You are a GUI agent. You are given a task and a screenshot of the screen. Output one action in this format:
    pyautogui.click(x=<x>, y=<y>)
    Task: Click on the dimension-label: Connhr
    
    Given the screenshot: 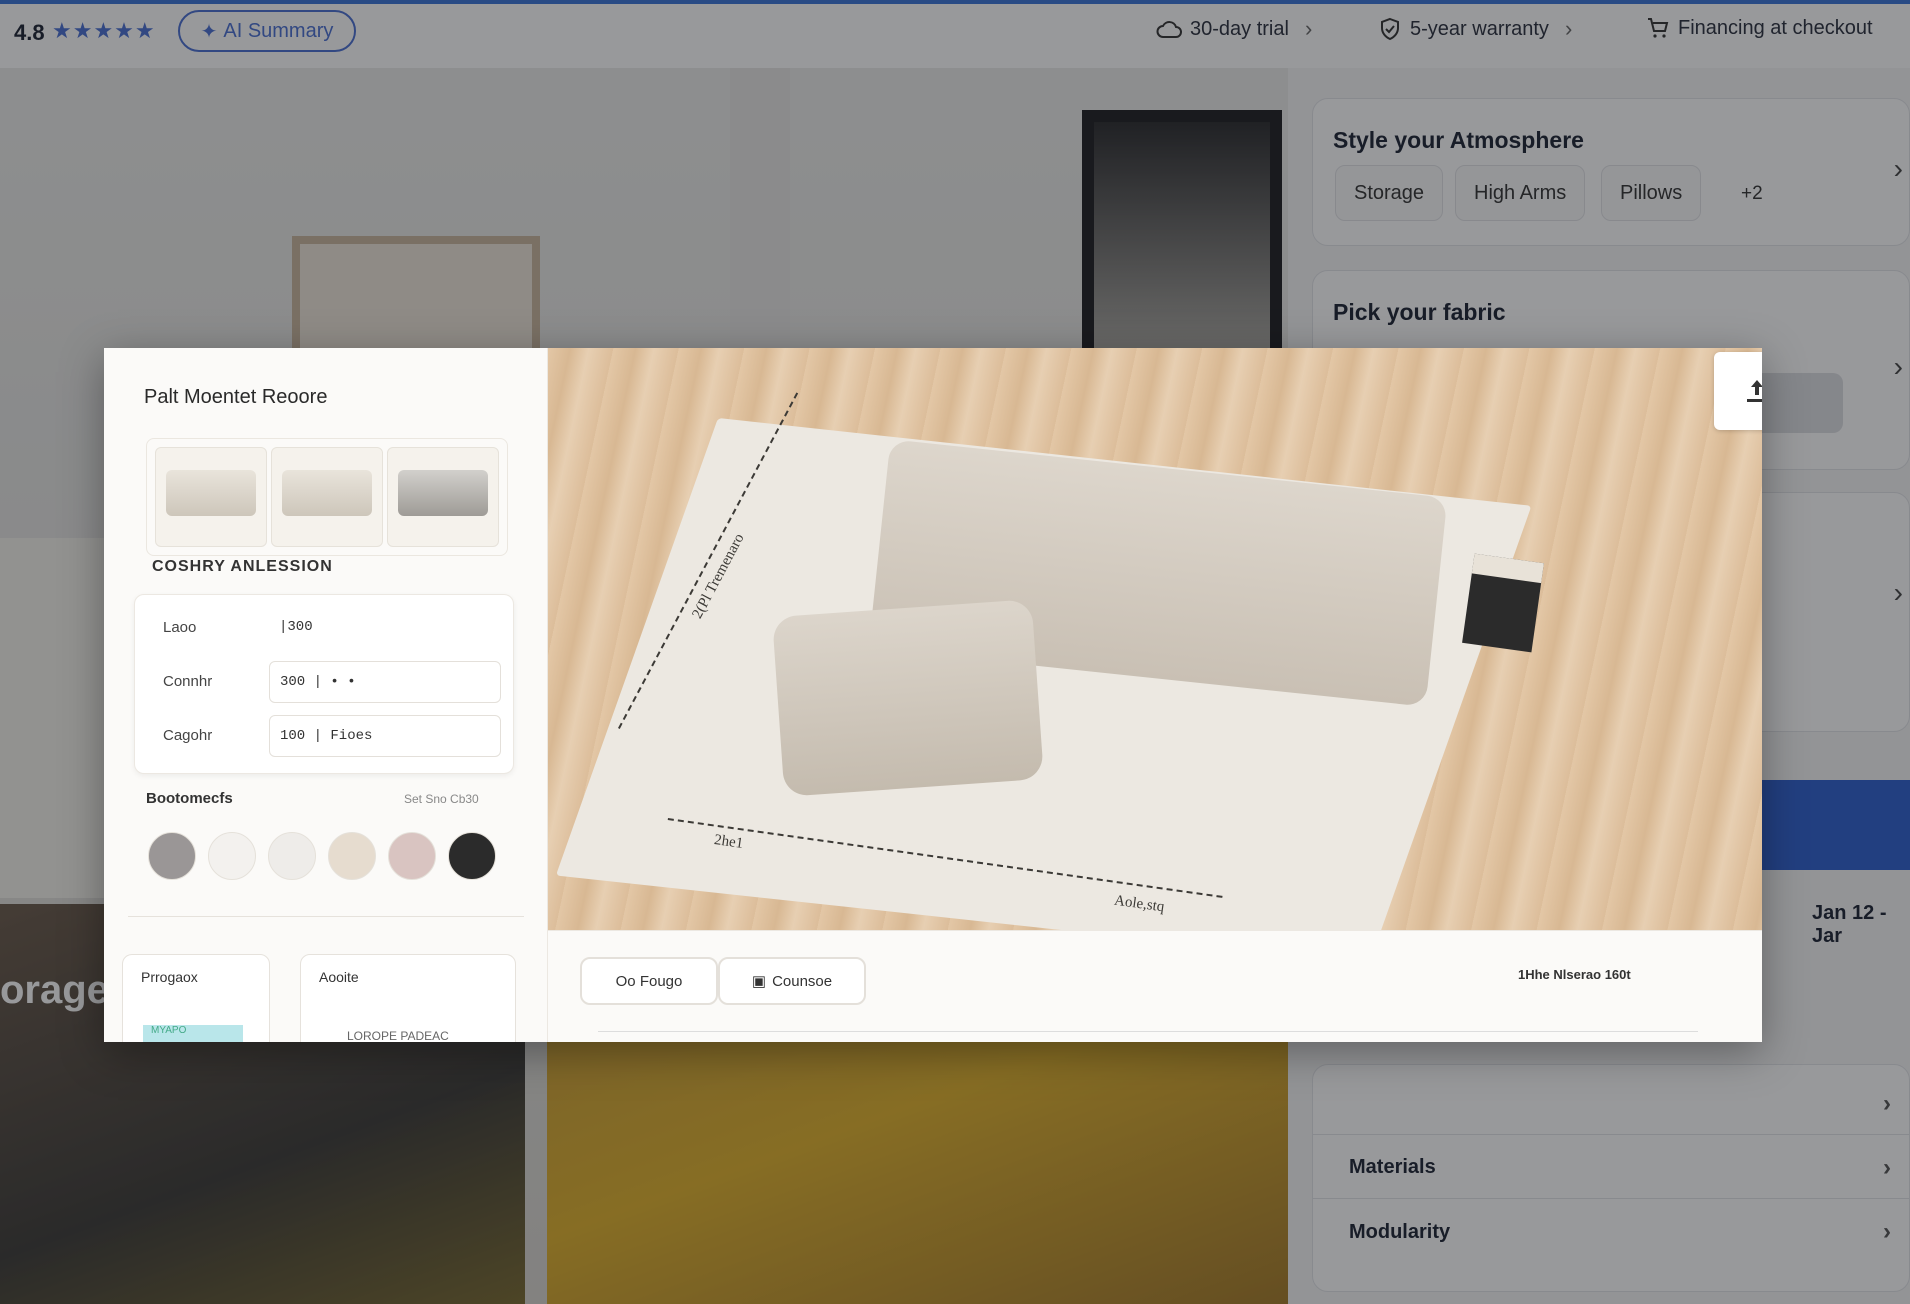 What is the action you would take?
    pyautogui.click(x=188, y=681)
    